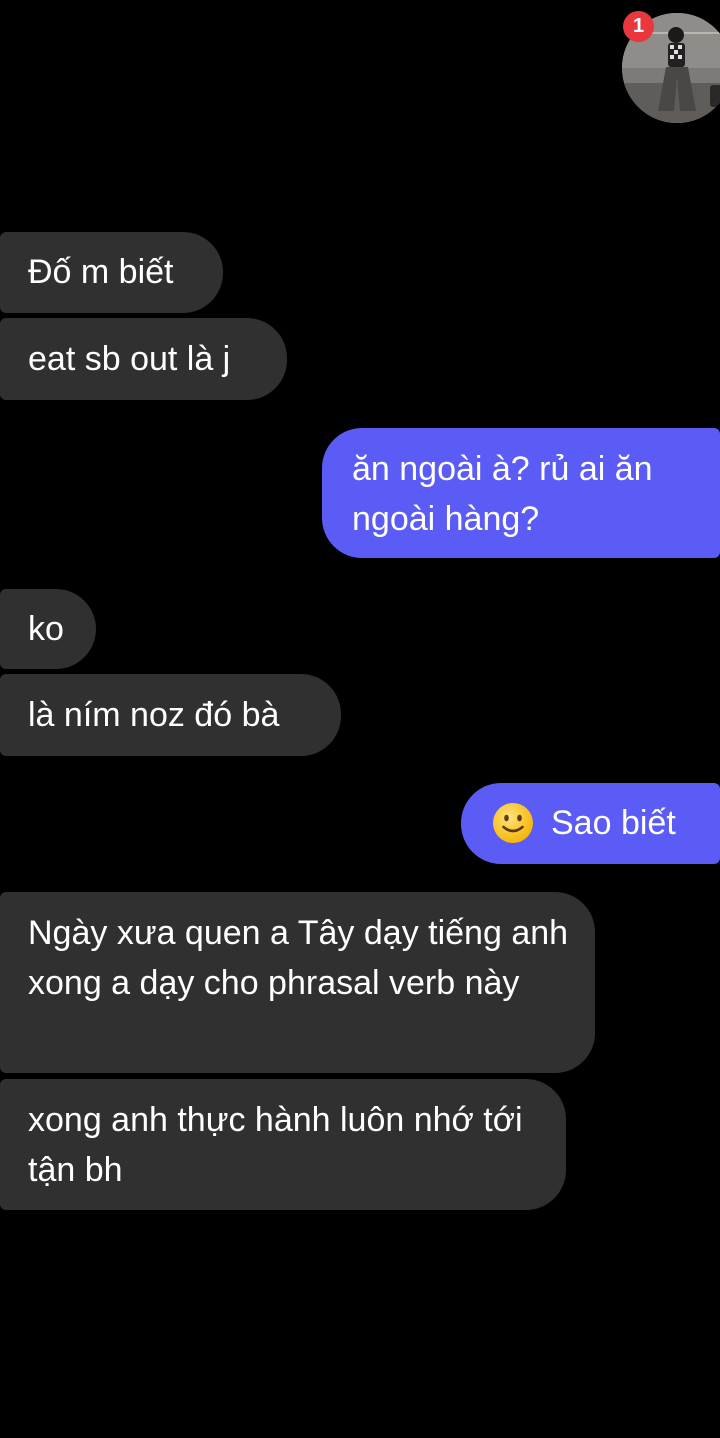 Image resolution: width=720 pixels, height=1438 pixels. What do you see at coordinates (513, 823) in the screenshot?
I see `slightly-smiling-face-icon` at bounding box center [513, 823].